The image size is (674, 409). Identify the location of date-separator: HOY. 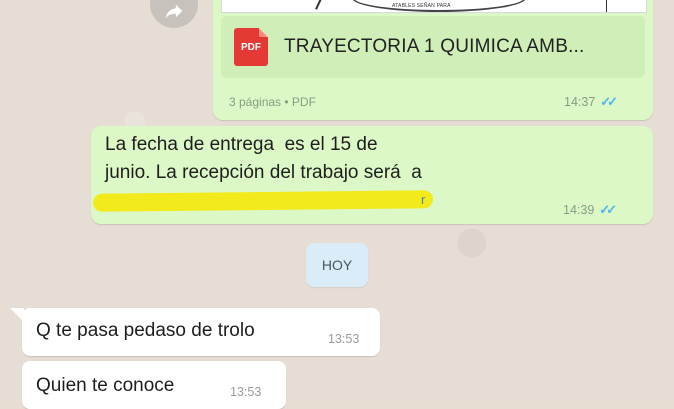
(337, 265).